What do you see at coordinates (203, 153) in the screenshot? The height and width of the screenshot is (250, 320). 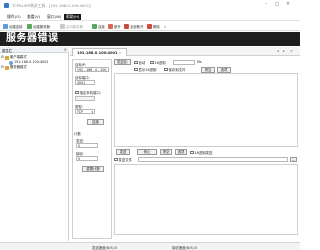 I see `hex-send-label: 16进制发送` at bounding box center [203, 153].